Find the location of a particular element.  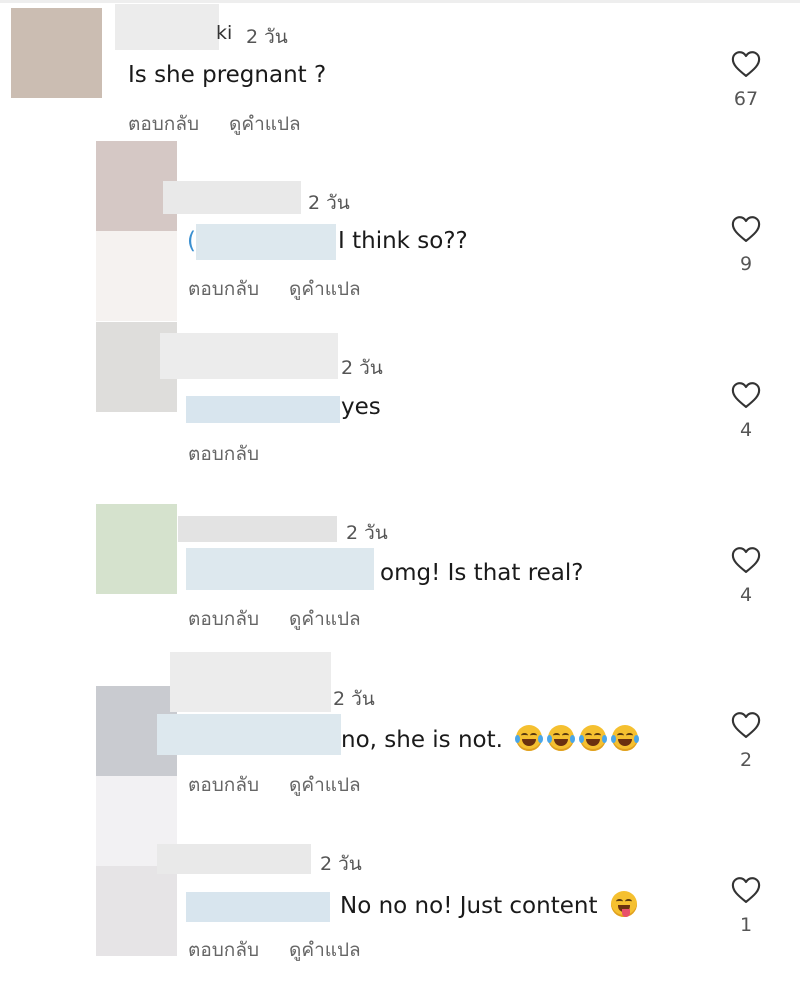

like-count: 67 is located at coordinates (746, 99).